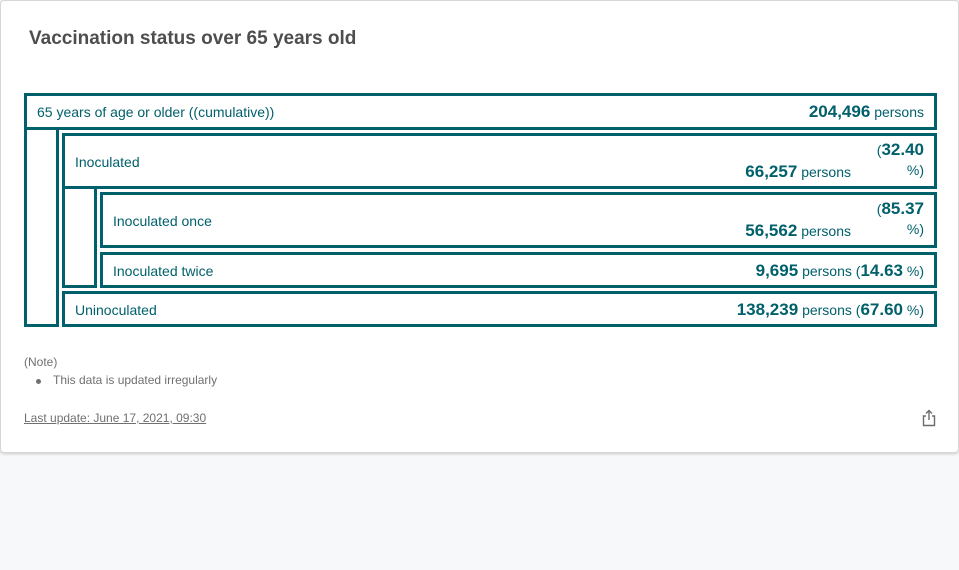 This screenshot has height=570, width=959. I want to click on row-uninoculated-value-group: 138,239 persons (67.60 %), so click(830, 309).